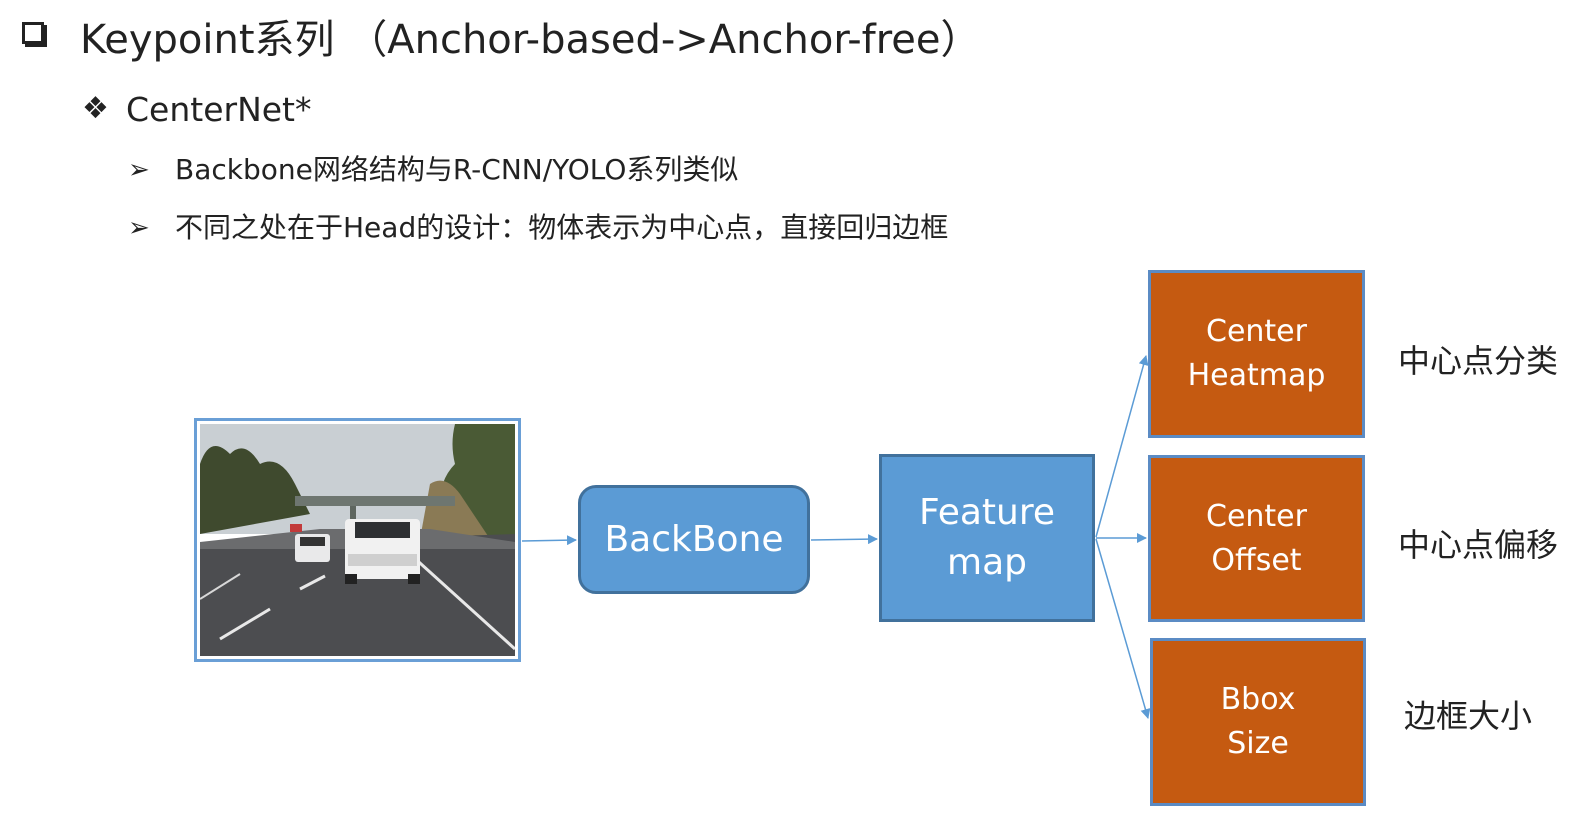 Image resolution: width=1588 pixels, height=825 pixels. Describe the element at coordinates (1258, 743) in the screenshot. I see `head-label-line2: Size` at that location.